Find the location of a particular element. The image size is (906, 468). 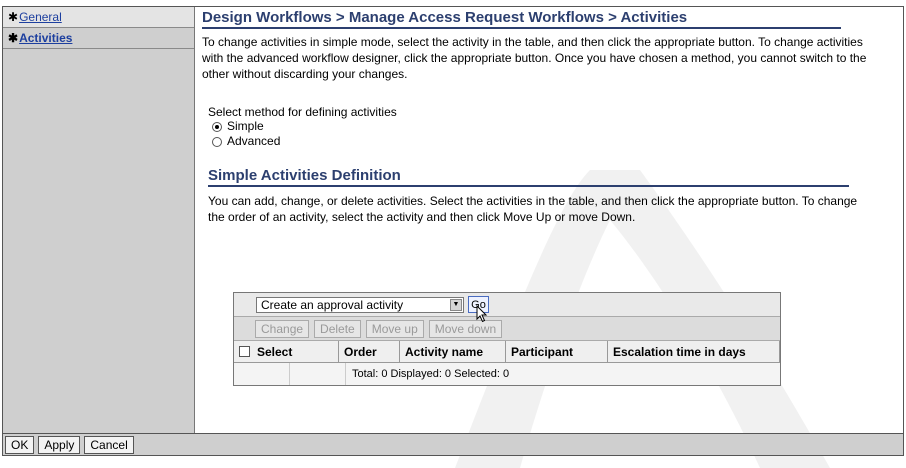

sidebar-item-activities: ✱Activities is located at coordinates (98, 38).